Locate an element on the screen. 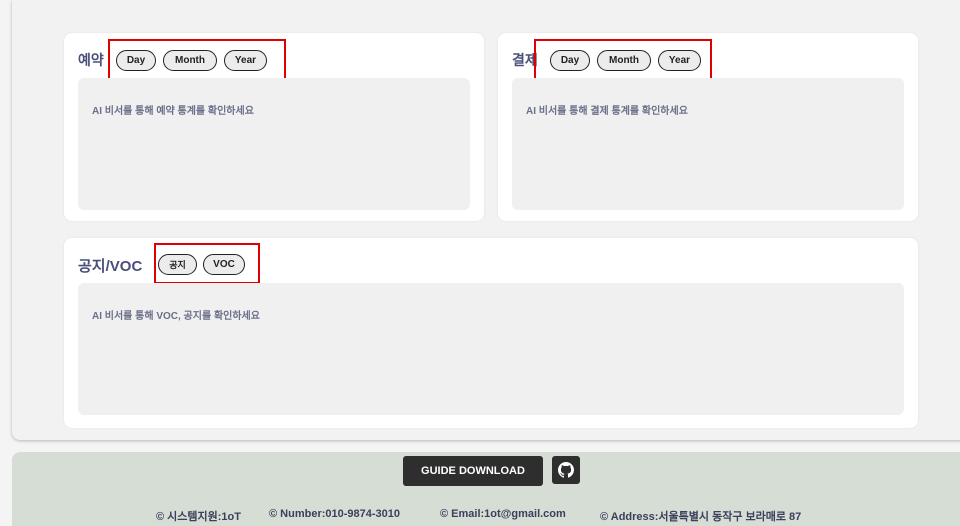  payment-month-button: Month is located at coordinates (624, 60).